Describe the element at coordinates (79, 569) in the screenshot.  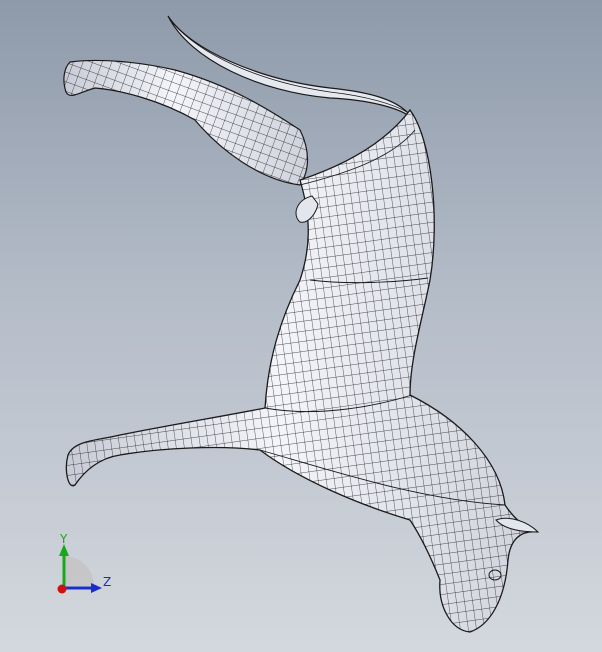
I see `coordinate-triad` at that location.